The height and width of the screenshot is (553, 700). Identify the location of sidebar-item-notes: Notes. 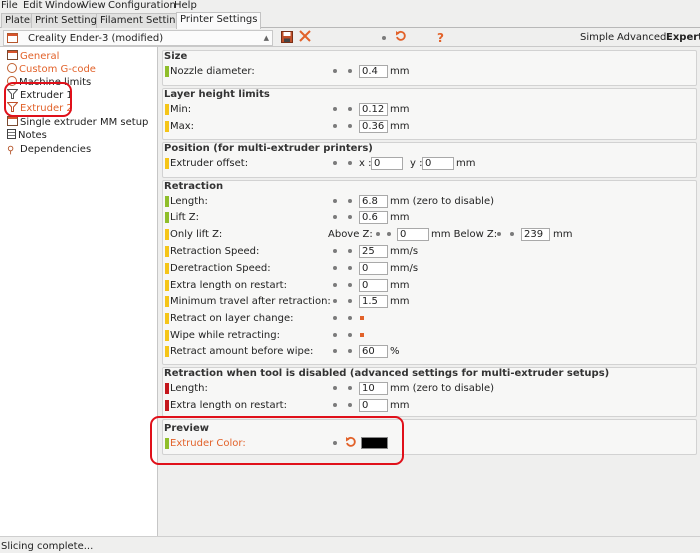
(27, 135).